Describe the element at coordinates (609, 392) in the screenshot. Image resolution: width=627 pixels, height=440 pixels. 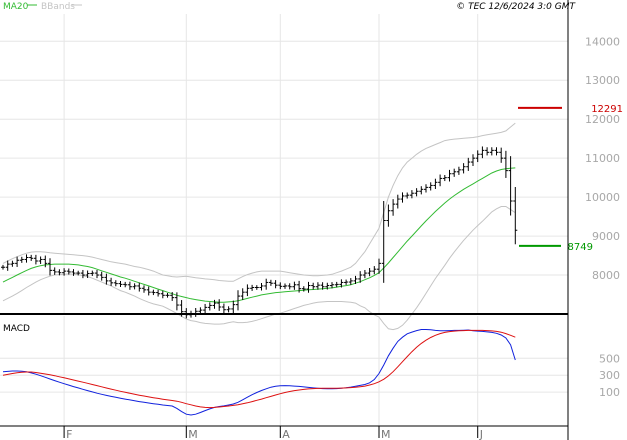
I see `macd-y-tick-label: 100` at that location.